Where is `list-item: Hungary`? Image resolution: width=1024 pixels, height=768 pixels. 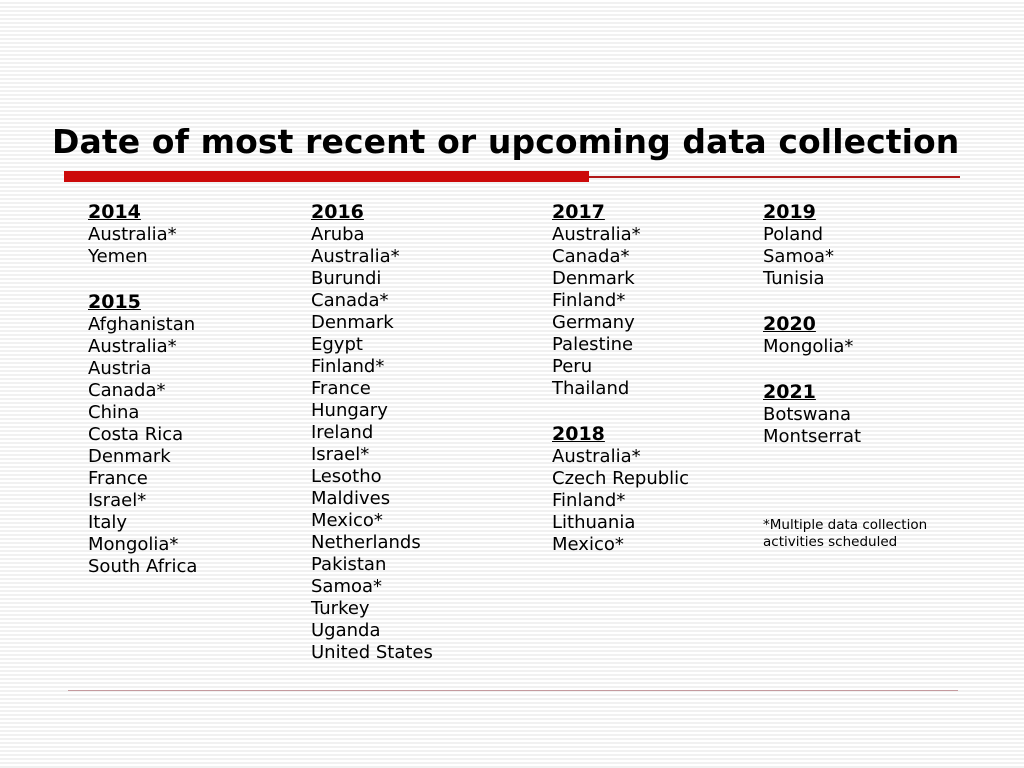 list-item: Hungary is located at coordinates (349, 410).